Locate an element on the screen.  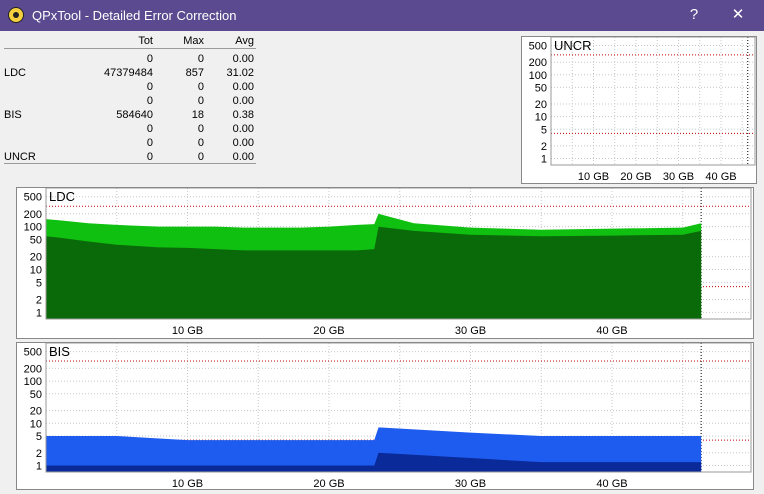
chart-title: UNCR is located at coordinates (573, 45).